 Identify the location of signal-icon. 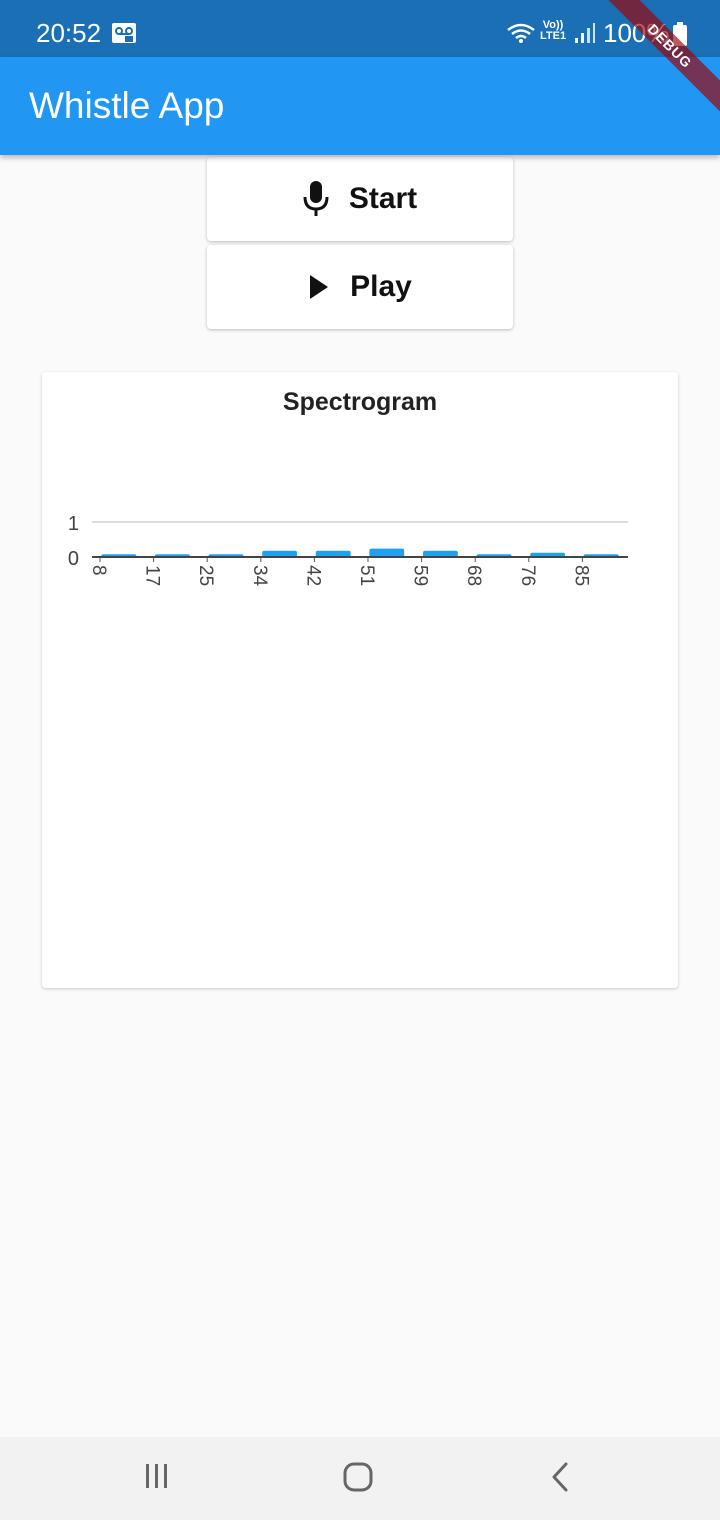
(585, 33).